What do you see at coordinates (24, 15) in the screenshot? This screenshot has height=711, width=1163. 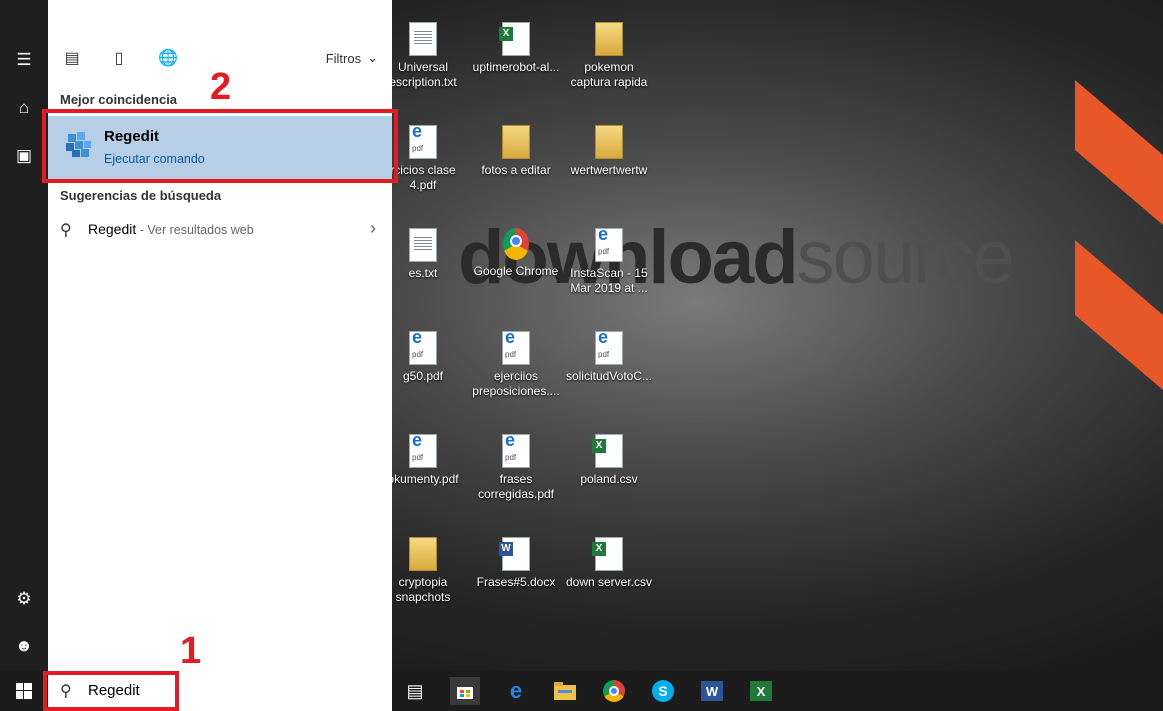 I see `rail-top` at bounding box center [24, 15].